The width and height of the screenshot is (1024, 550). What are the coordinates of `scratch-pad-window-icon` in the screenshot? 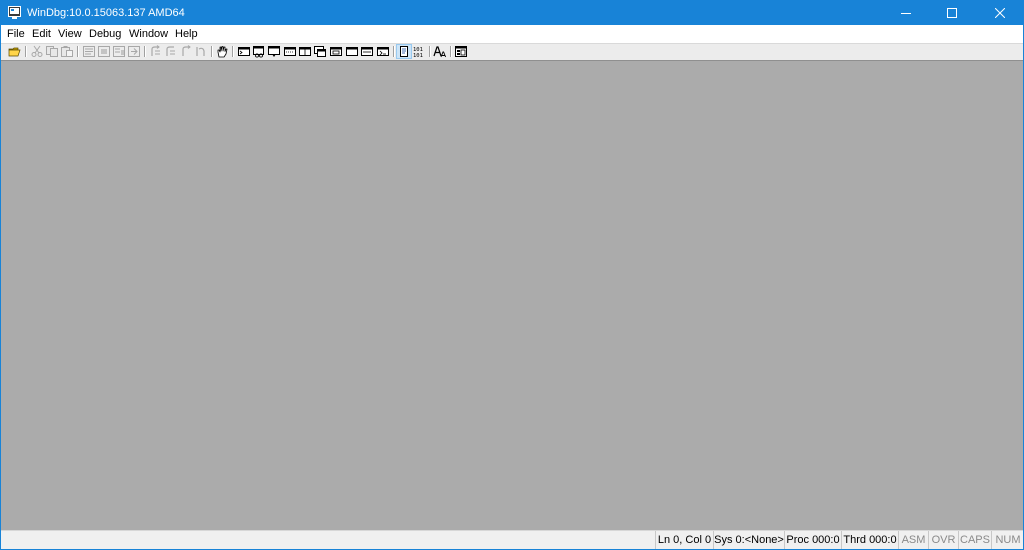 It's located at (352, 51).